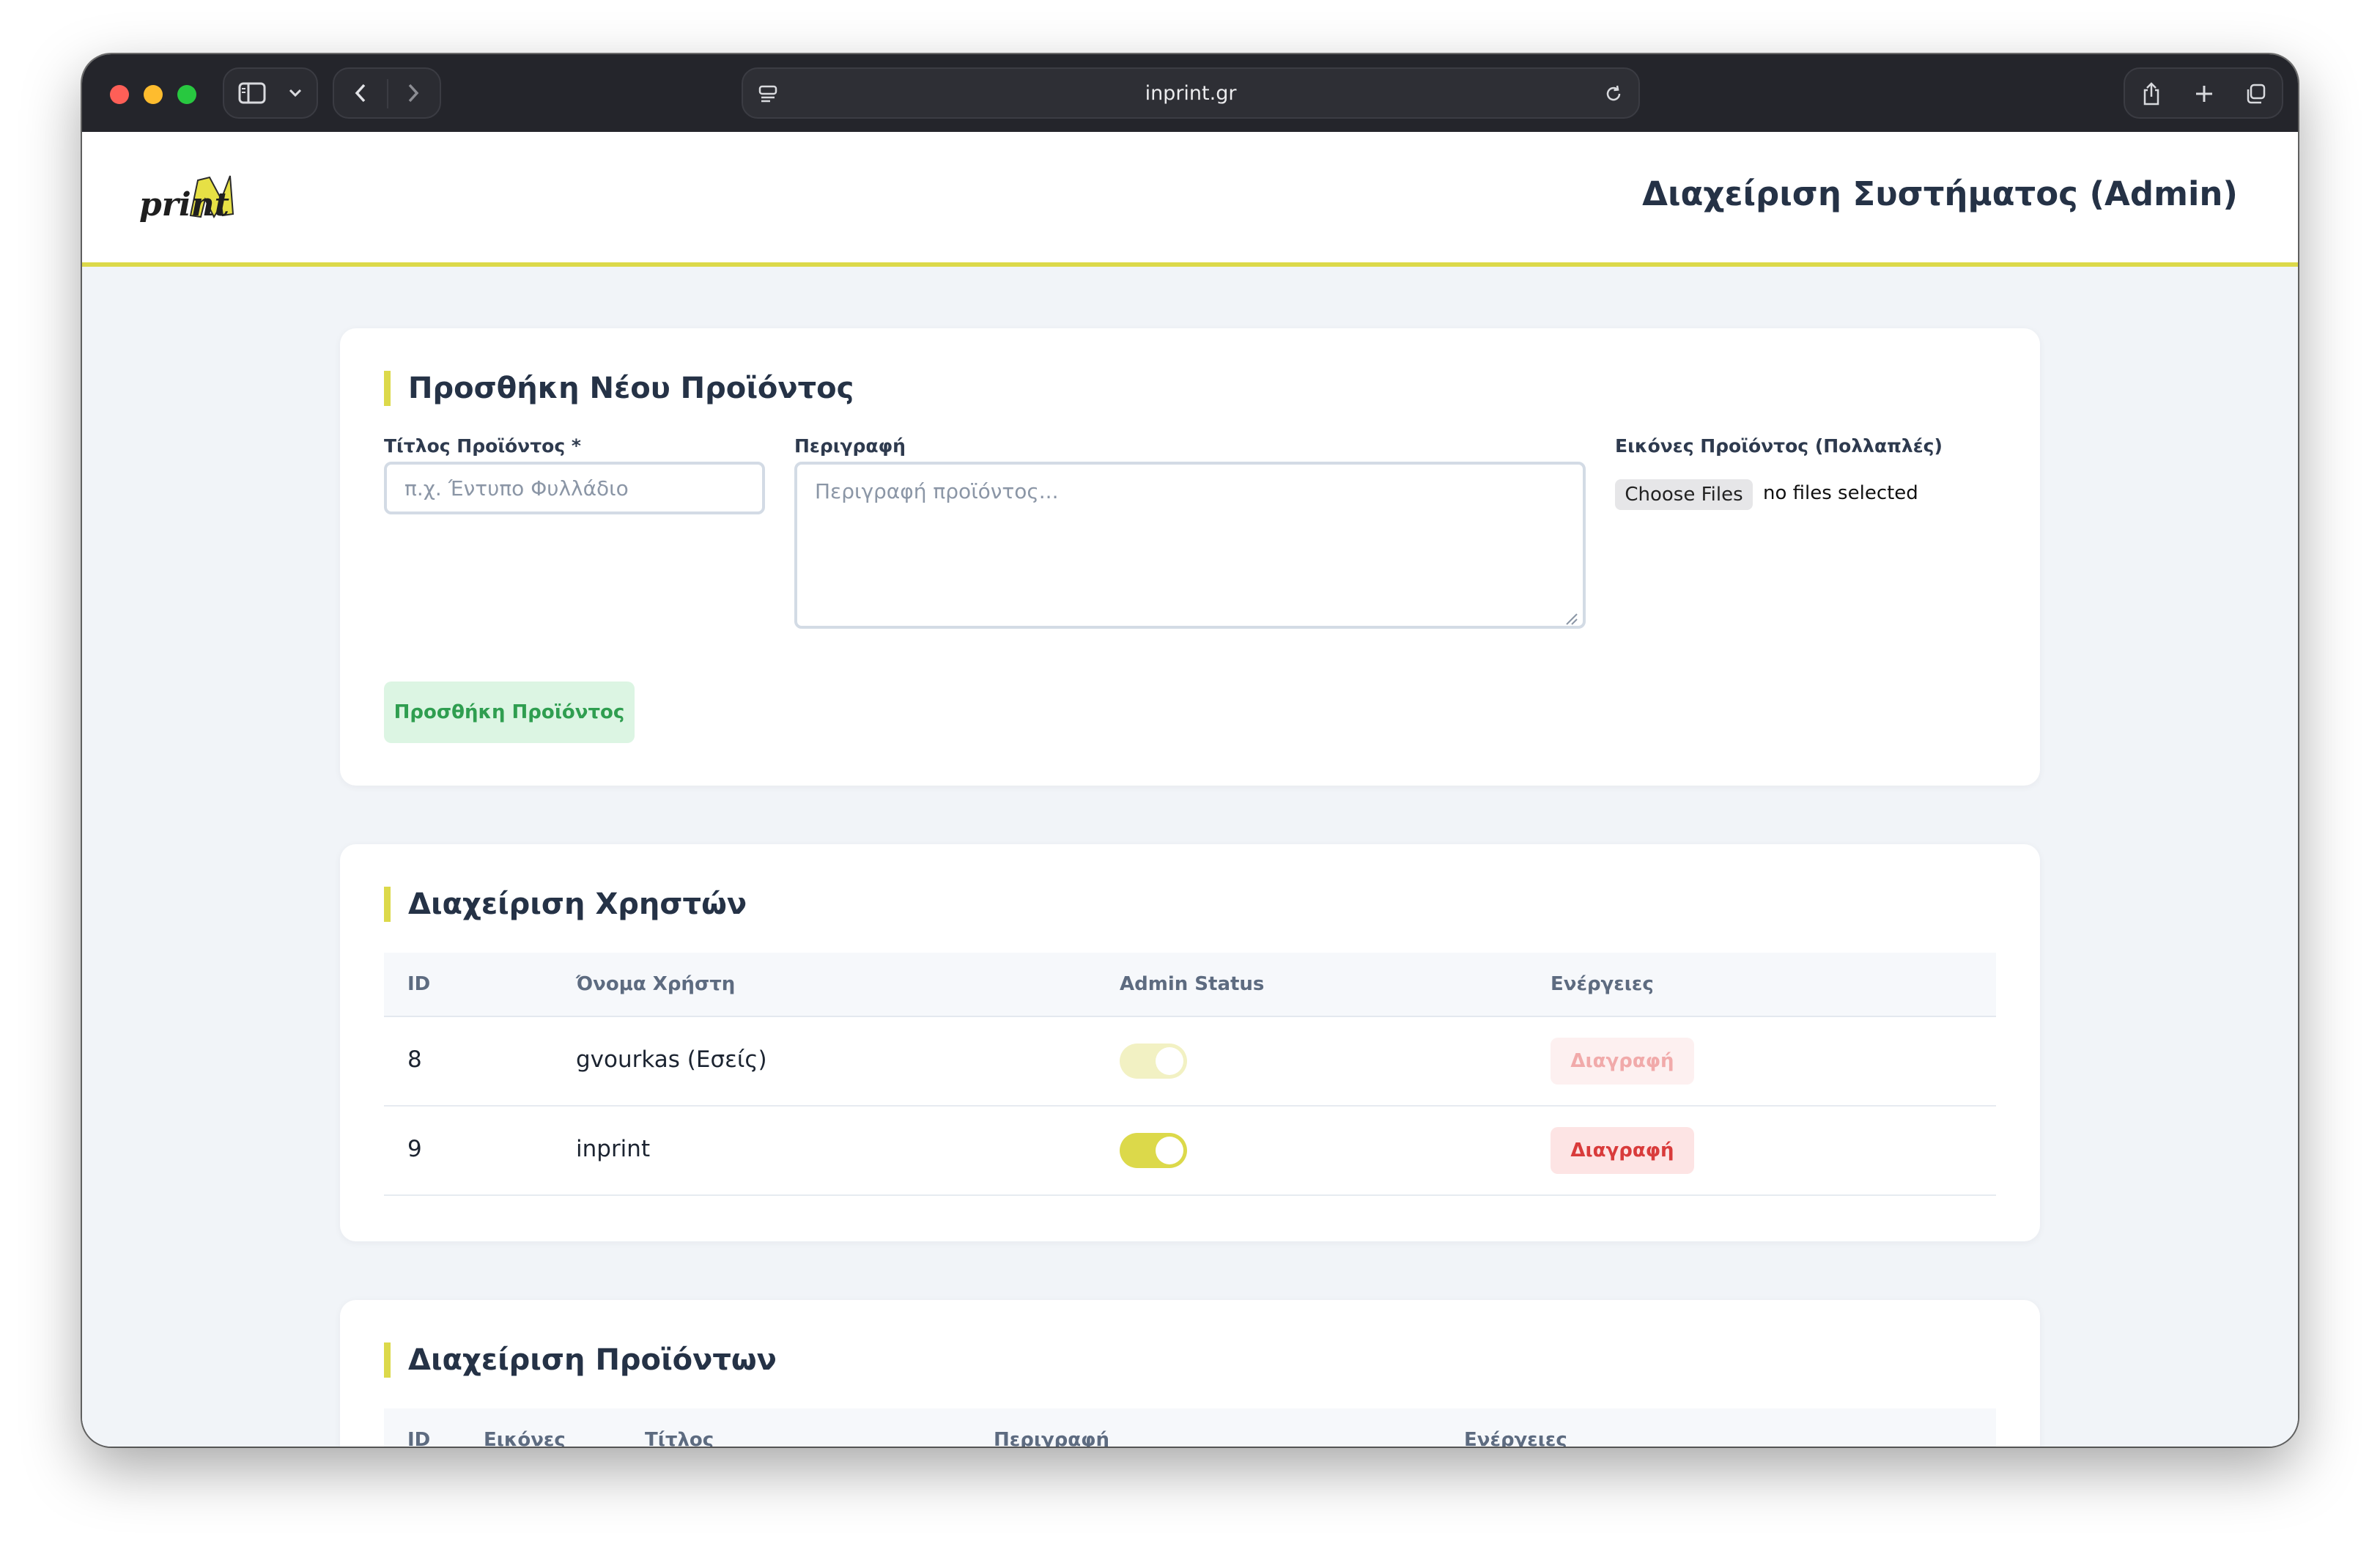 This screenshot has height=1555, width=2380. Describe the element at coordinates (186, 94) in the screenshot. I see `zoom-window-button` at that location.